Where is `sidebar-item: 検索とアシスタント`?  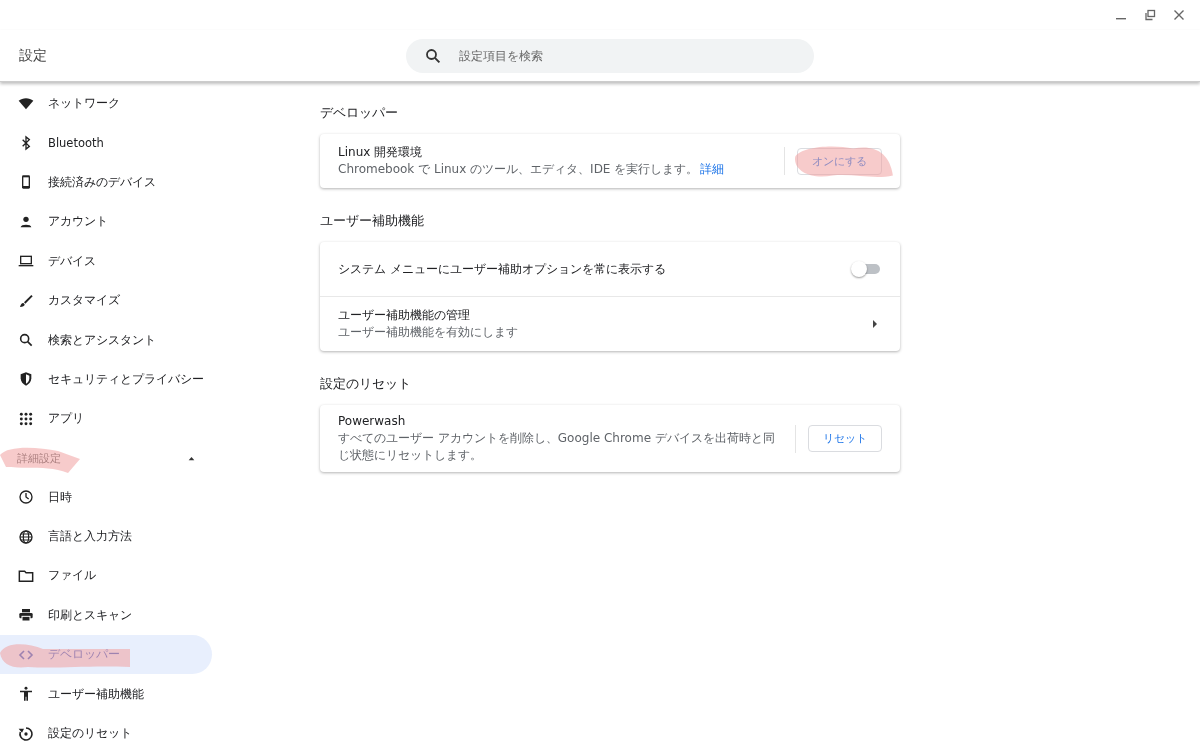 sidebar-item: 検索とアシスタント is located at coordinates (106, 340).